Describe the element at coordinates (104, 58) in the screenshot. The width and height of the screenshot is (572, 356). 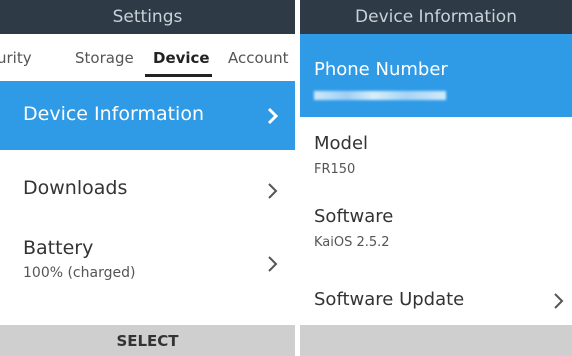
I see `tab-storage: Storage` at that location.